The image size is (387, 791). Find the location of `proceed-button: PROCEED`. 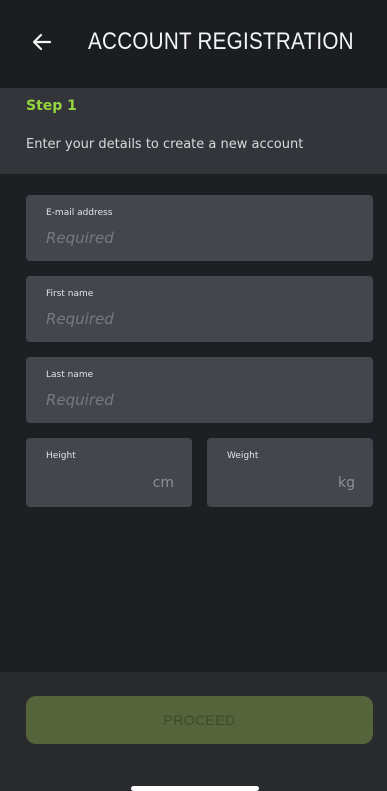

proceed-button: PROCEED is located at coordinates (199, 720).